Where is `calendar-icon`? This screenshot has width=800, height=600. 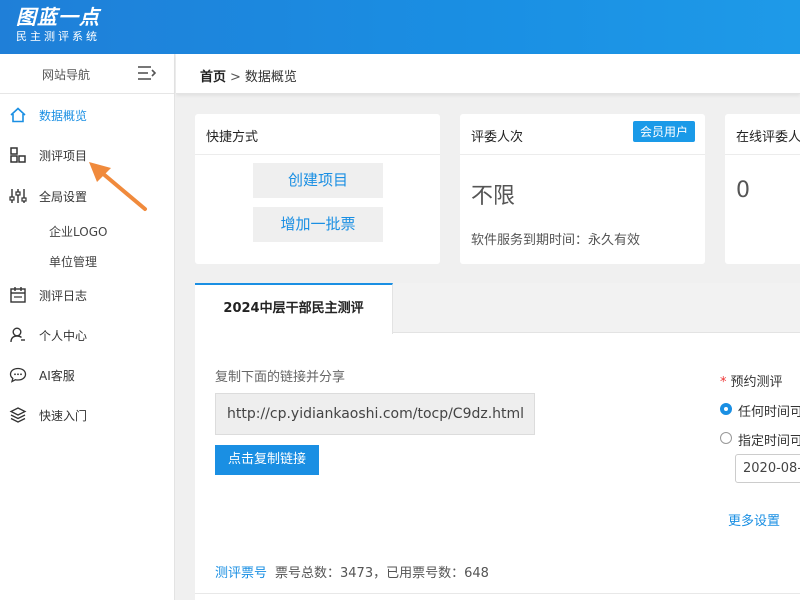
calendar-icon is located at coordinates (18, 295).